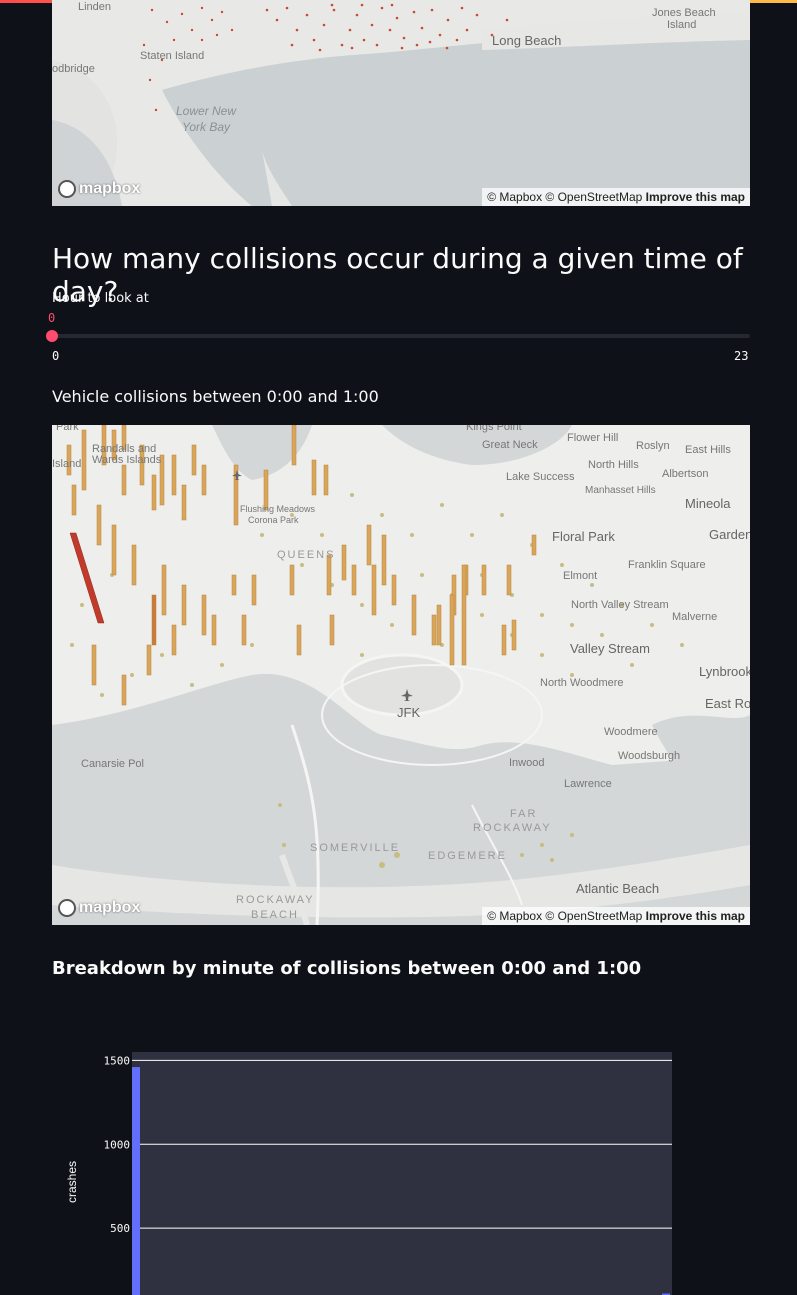  I want to click on map2-label-lake-success: Lake Success, so click(540, 477).